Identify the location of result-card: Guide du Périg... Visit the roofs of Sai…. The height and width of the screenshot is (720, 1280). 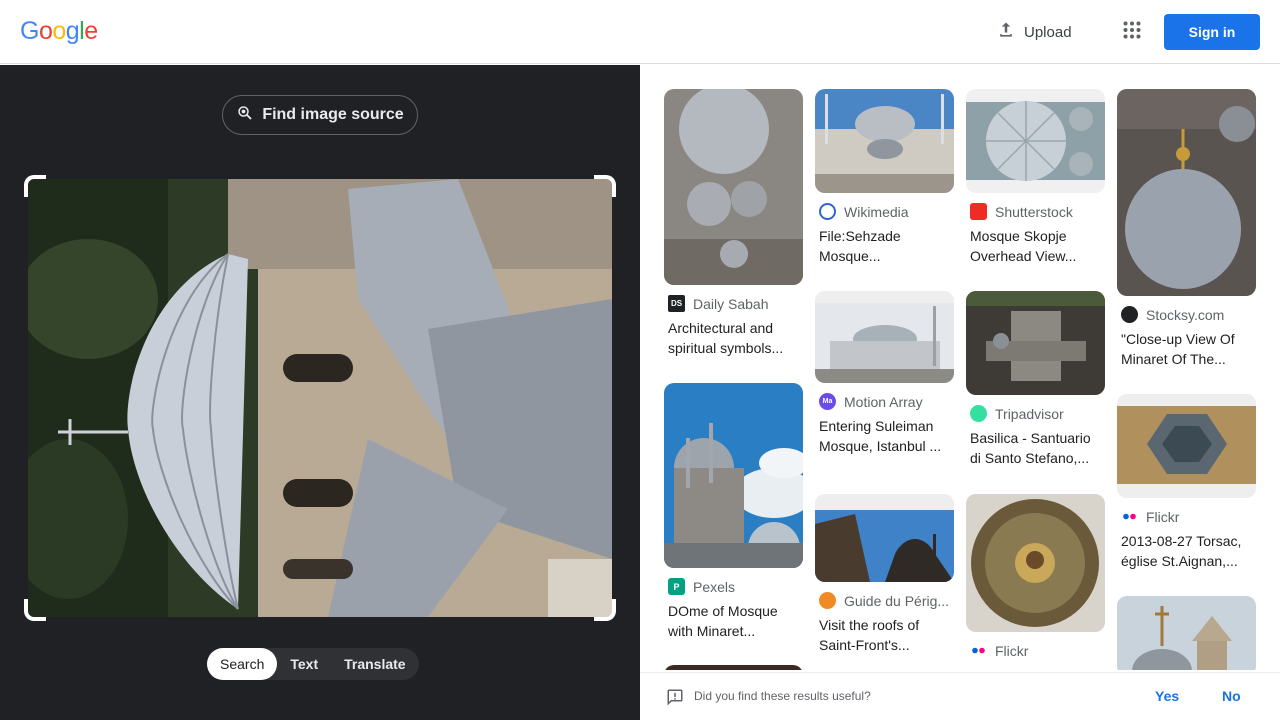
(884, 574).